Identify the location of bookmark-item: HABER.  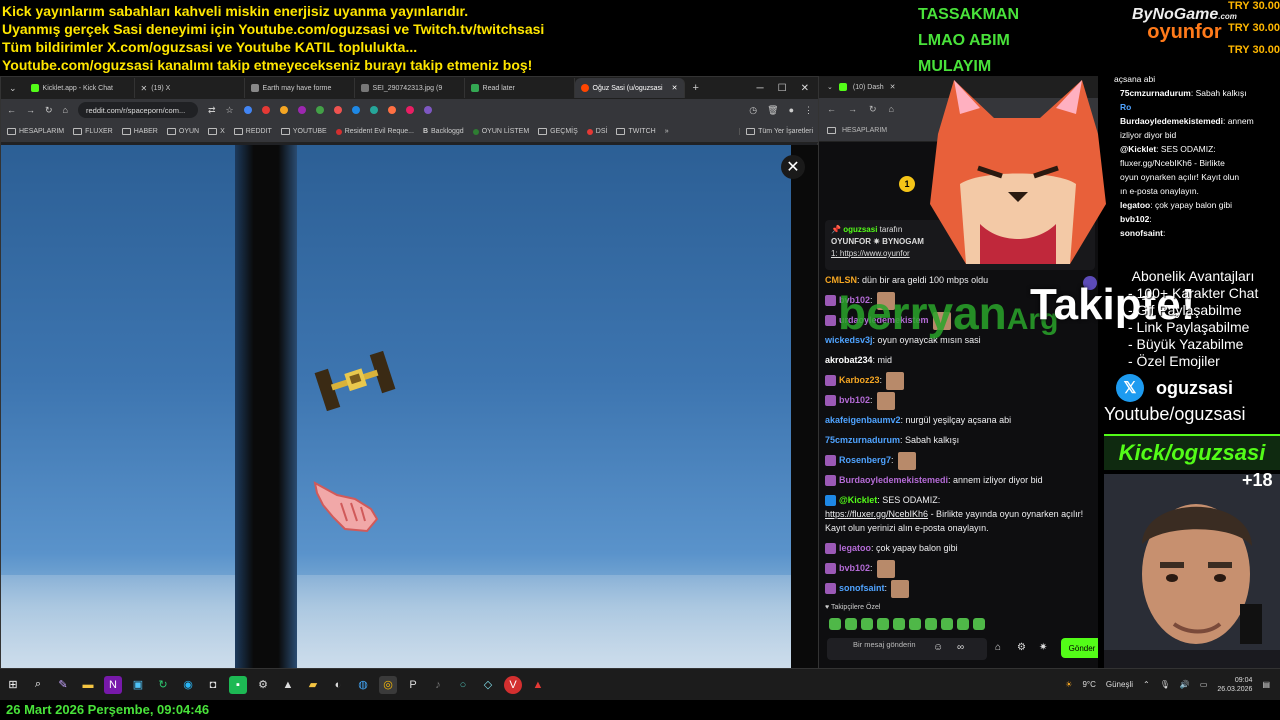
(139, 131).